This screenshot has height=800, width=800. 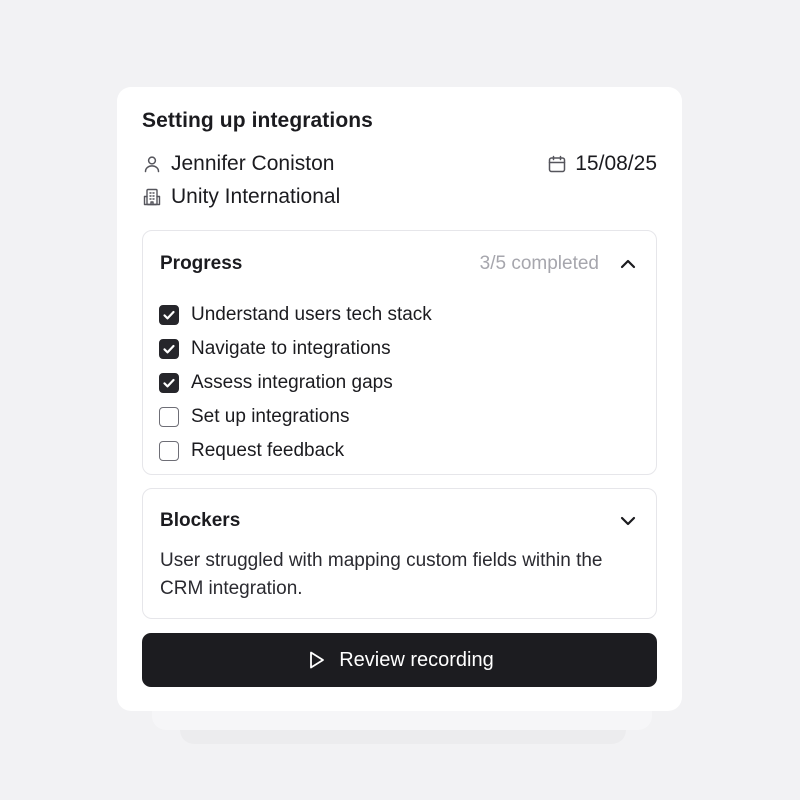 What do you see at coordinates (152, 197) in the screenshot?
I see `building-icon` at bounding box center [152, 197].